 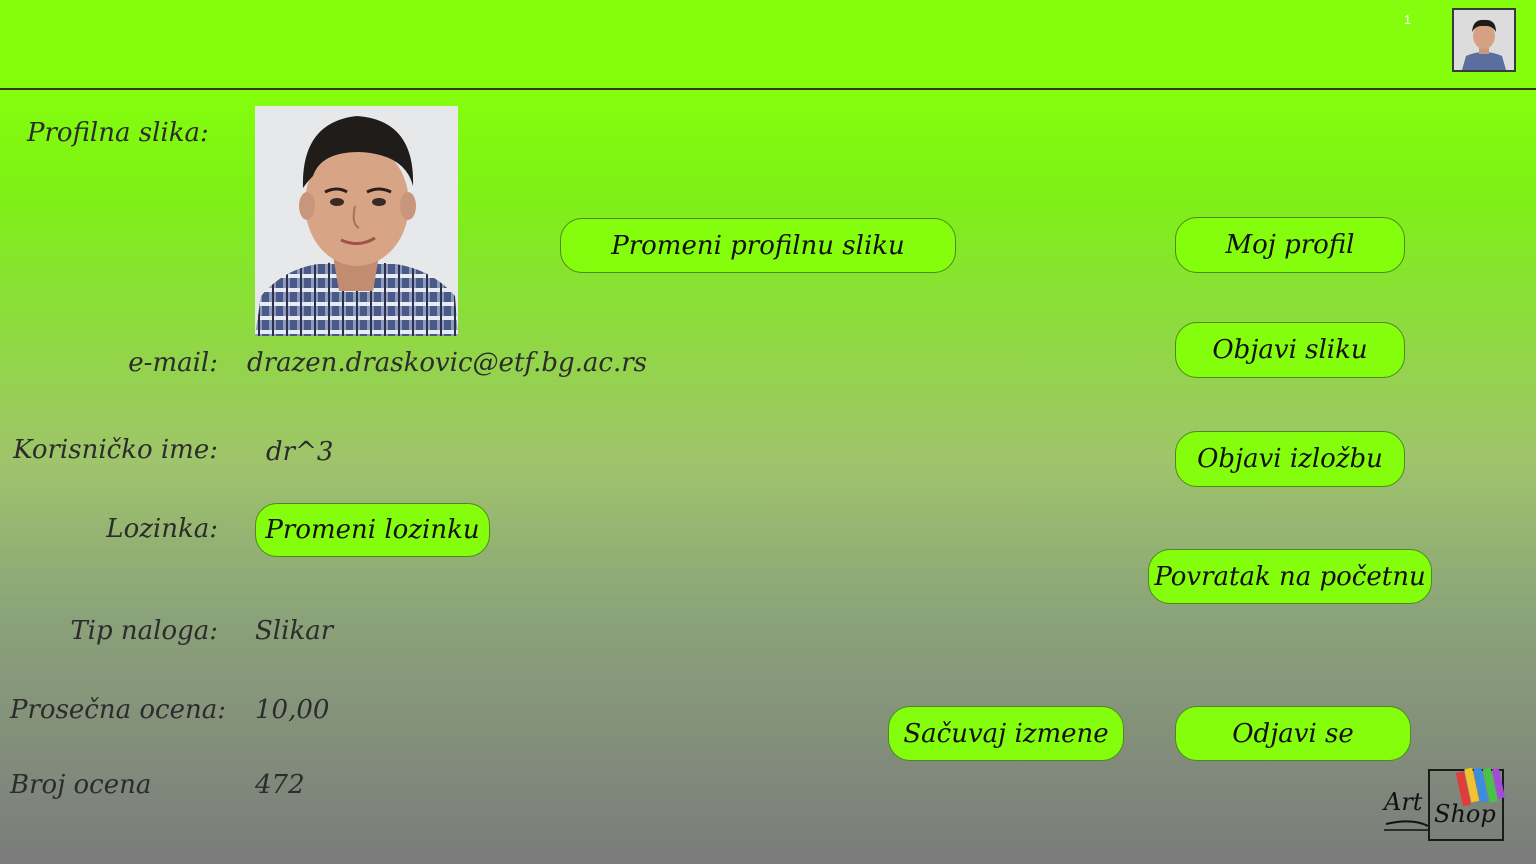 I want to click on user-avatar-icon, so click(x=1484, y=40).